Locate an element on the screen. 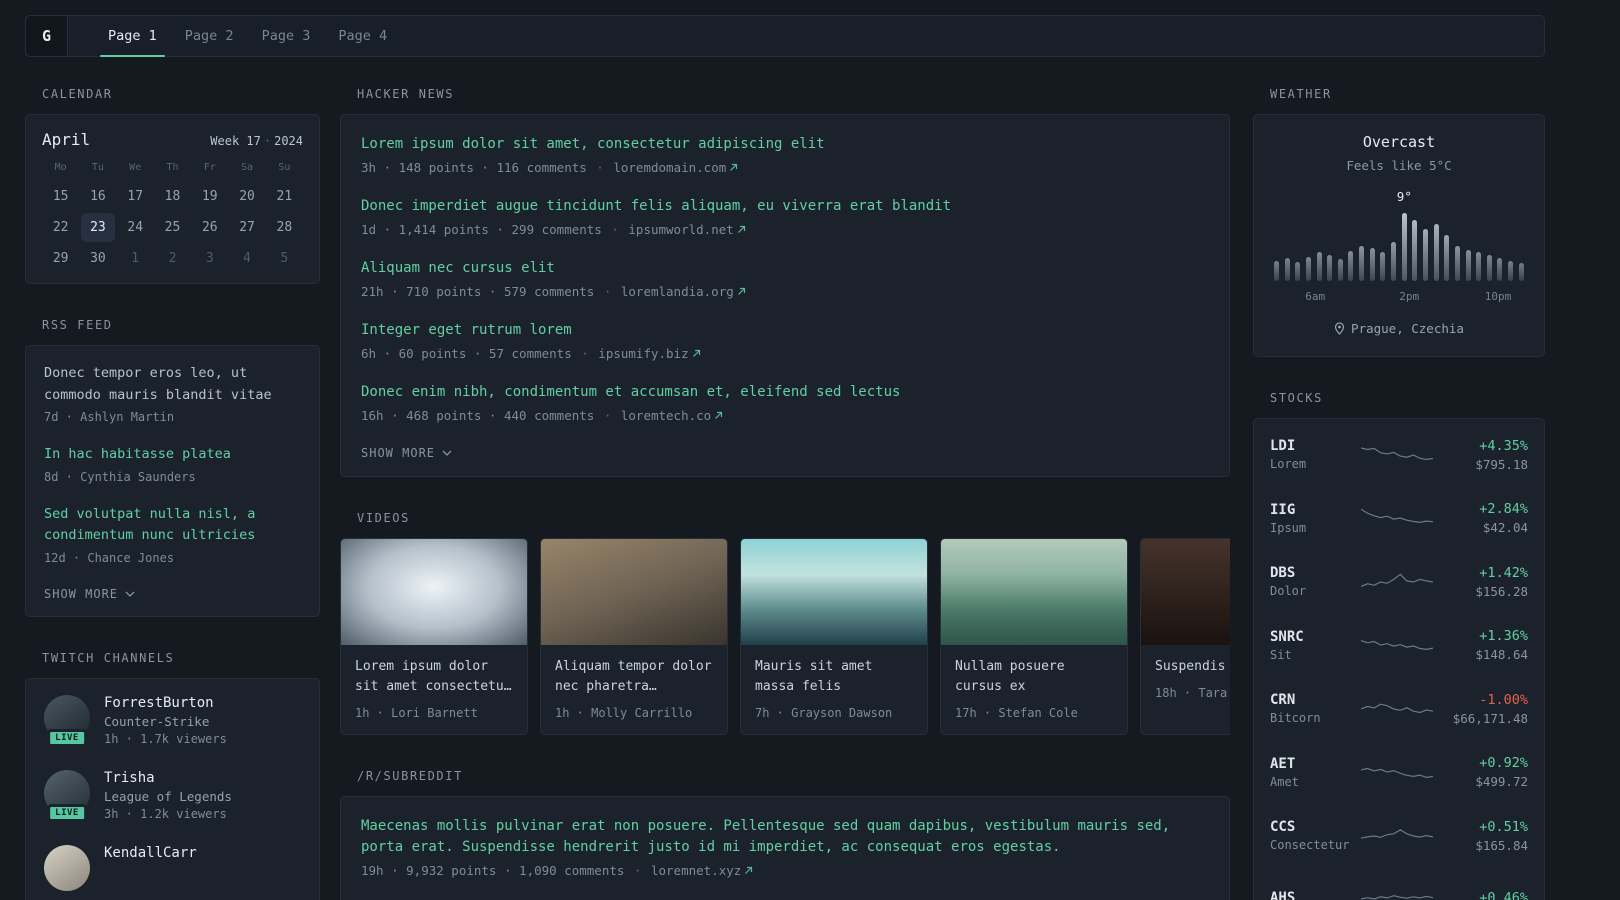  calendar-day: 15 is located at coordinates (60, 196).